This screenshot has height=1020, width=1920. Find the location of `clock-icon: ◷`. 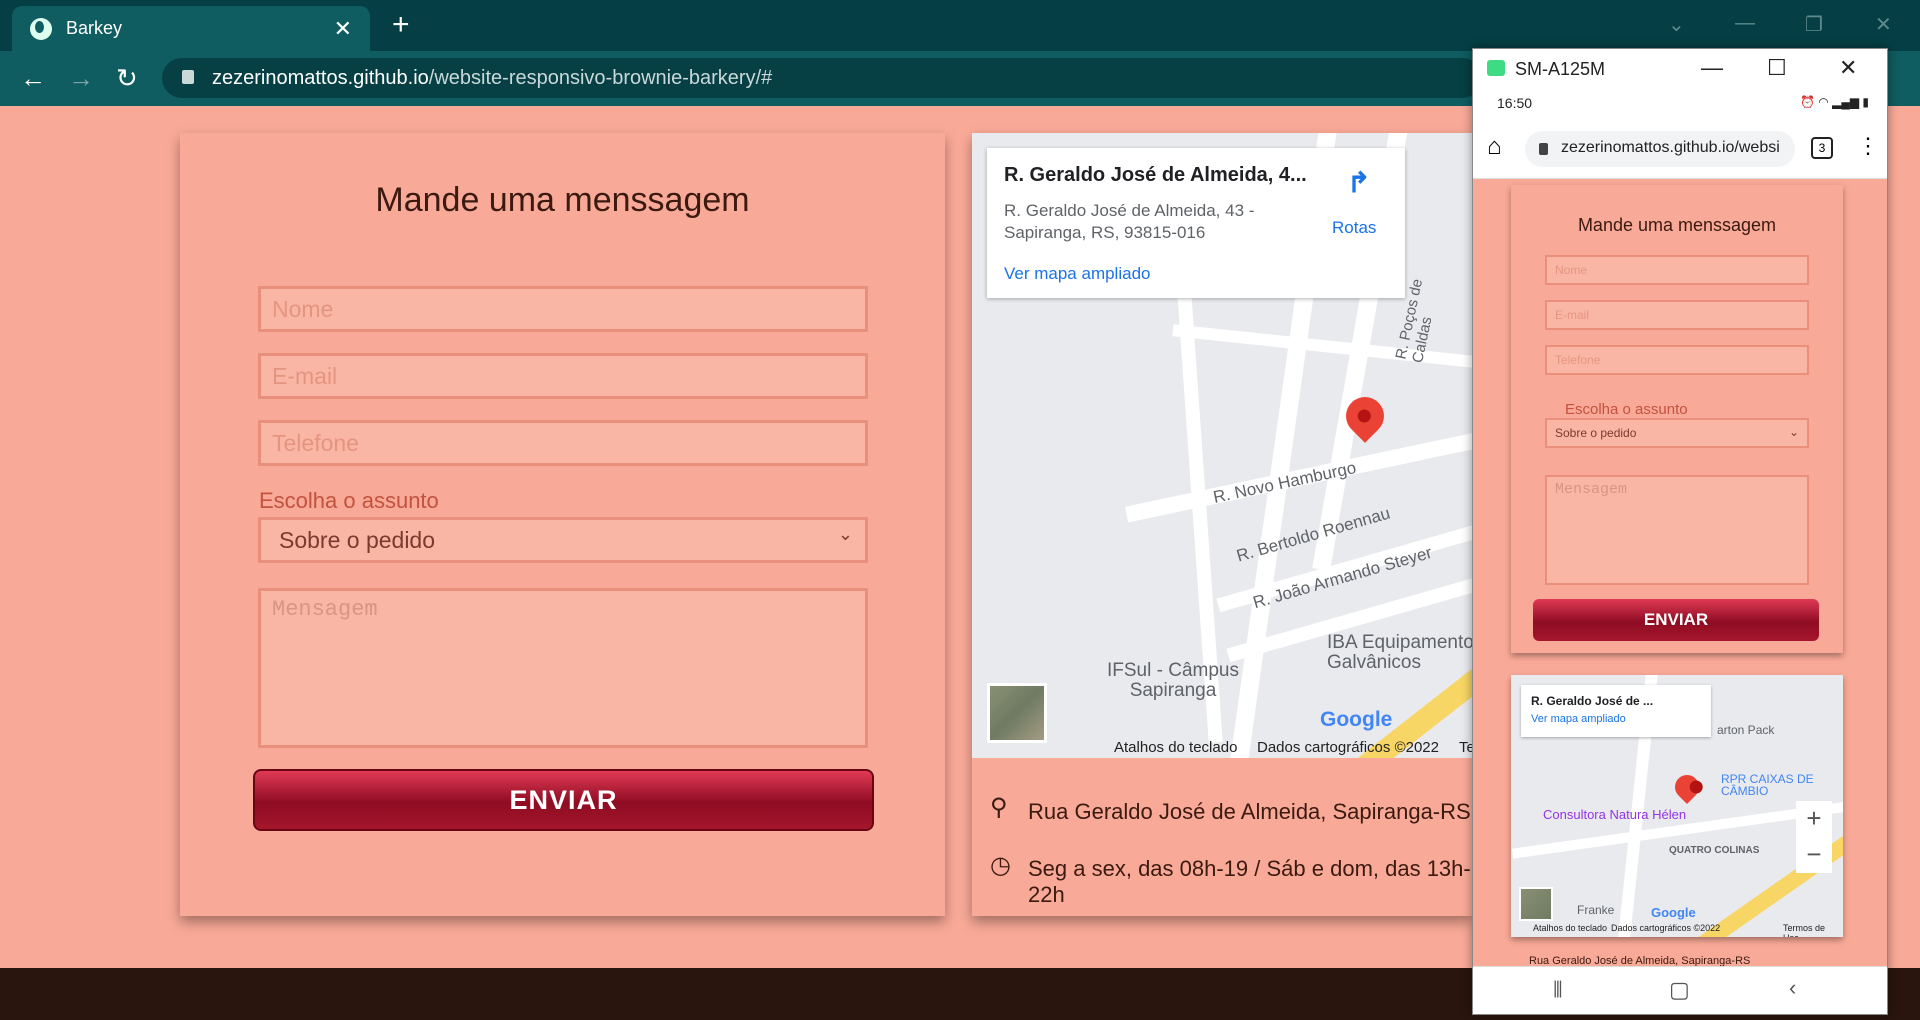

clock-icon: ◷ is located at coordinates (1000, 865).